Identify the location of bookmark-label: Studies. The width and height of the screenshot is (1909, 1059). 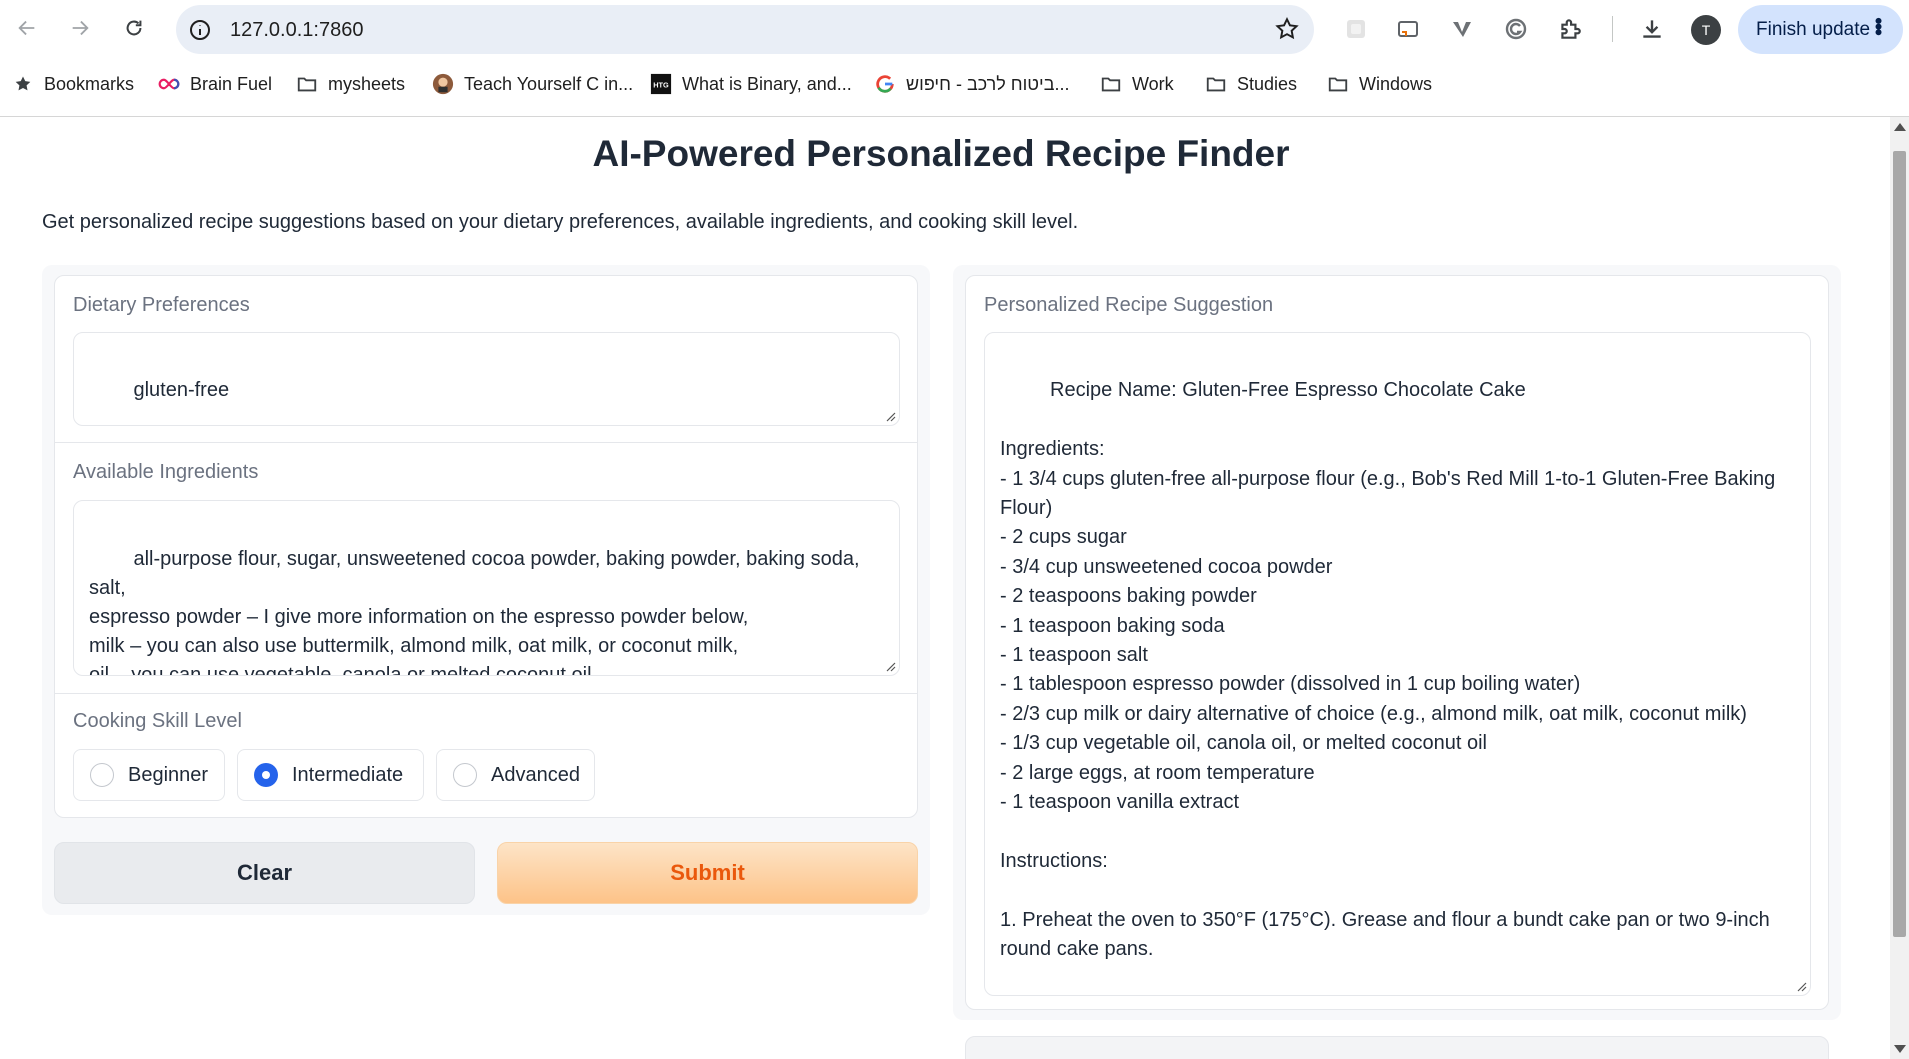
(1267, 83).